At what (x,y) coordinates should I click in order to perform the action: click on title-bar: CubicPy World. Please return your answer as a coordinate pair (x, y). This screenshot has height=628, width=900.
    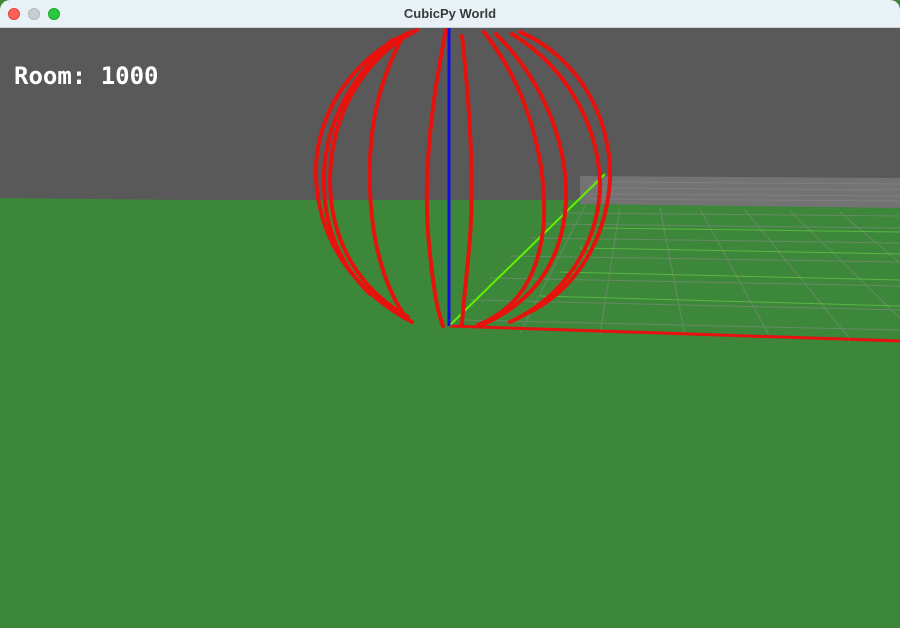
    Looking at the image, I should click on (450, 14).